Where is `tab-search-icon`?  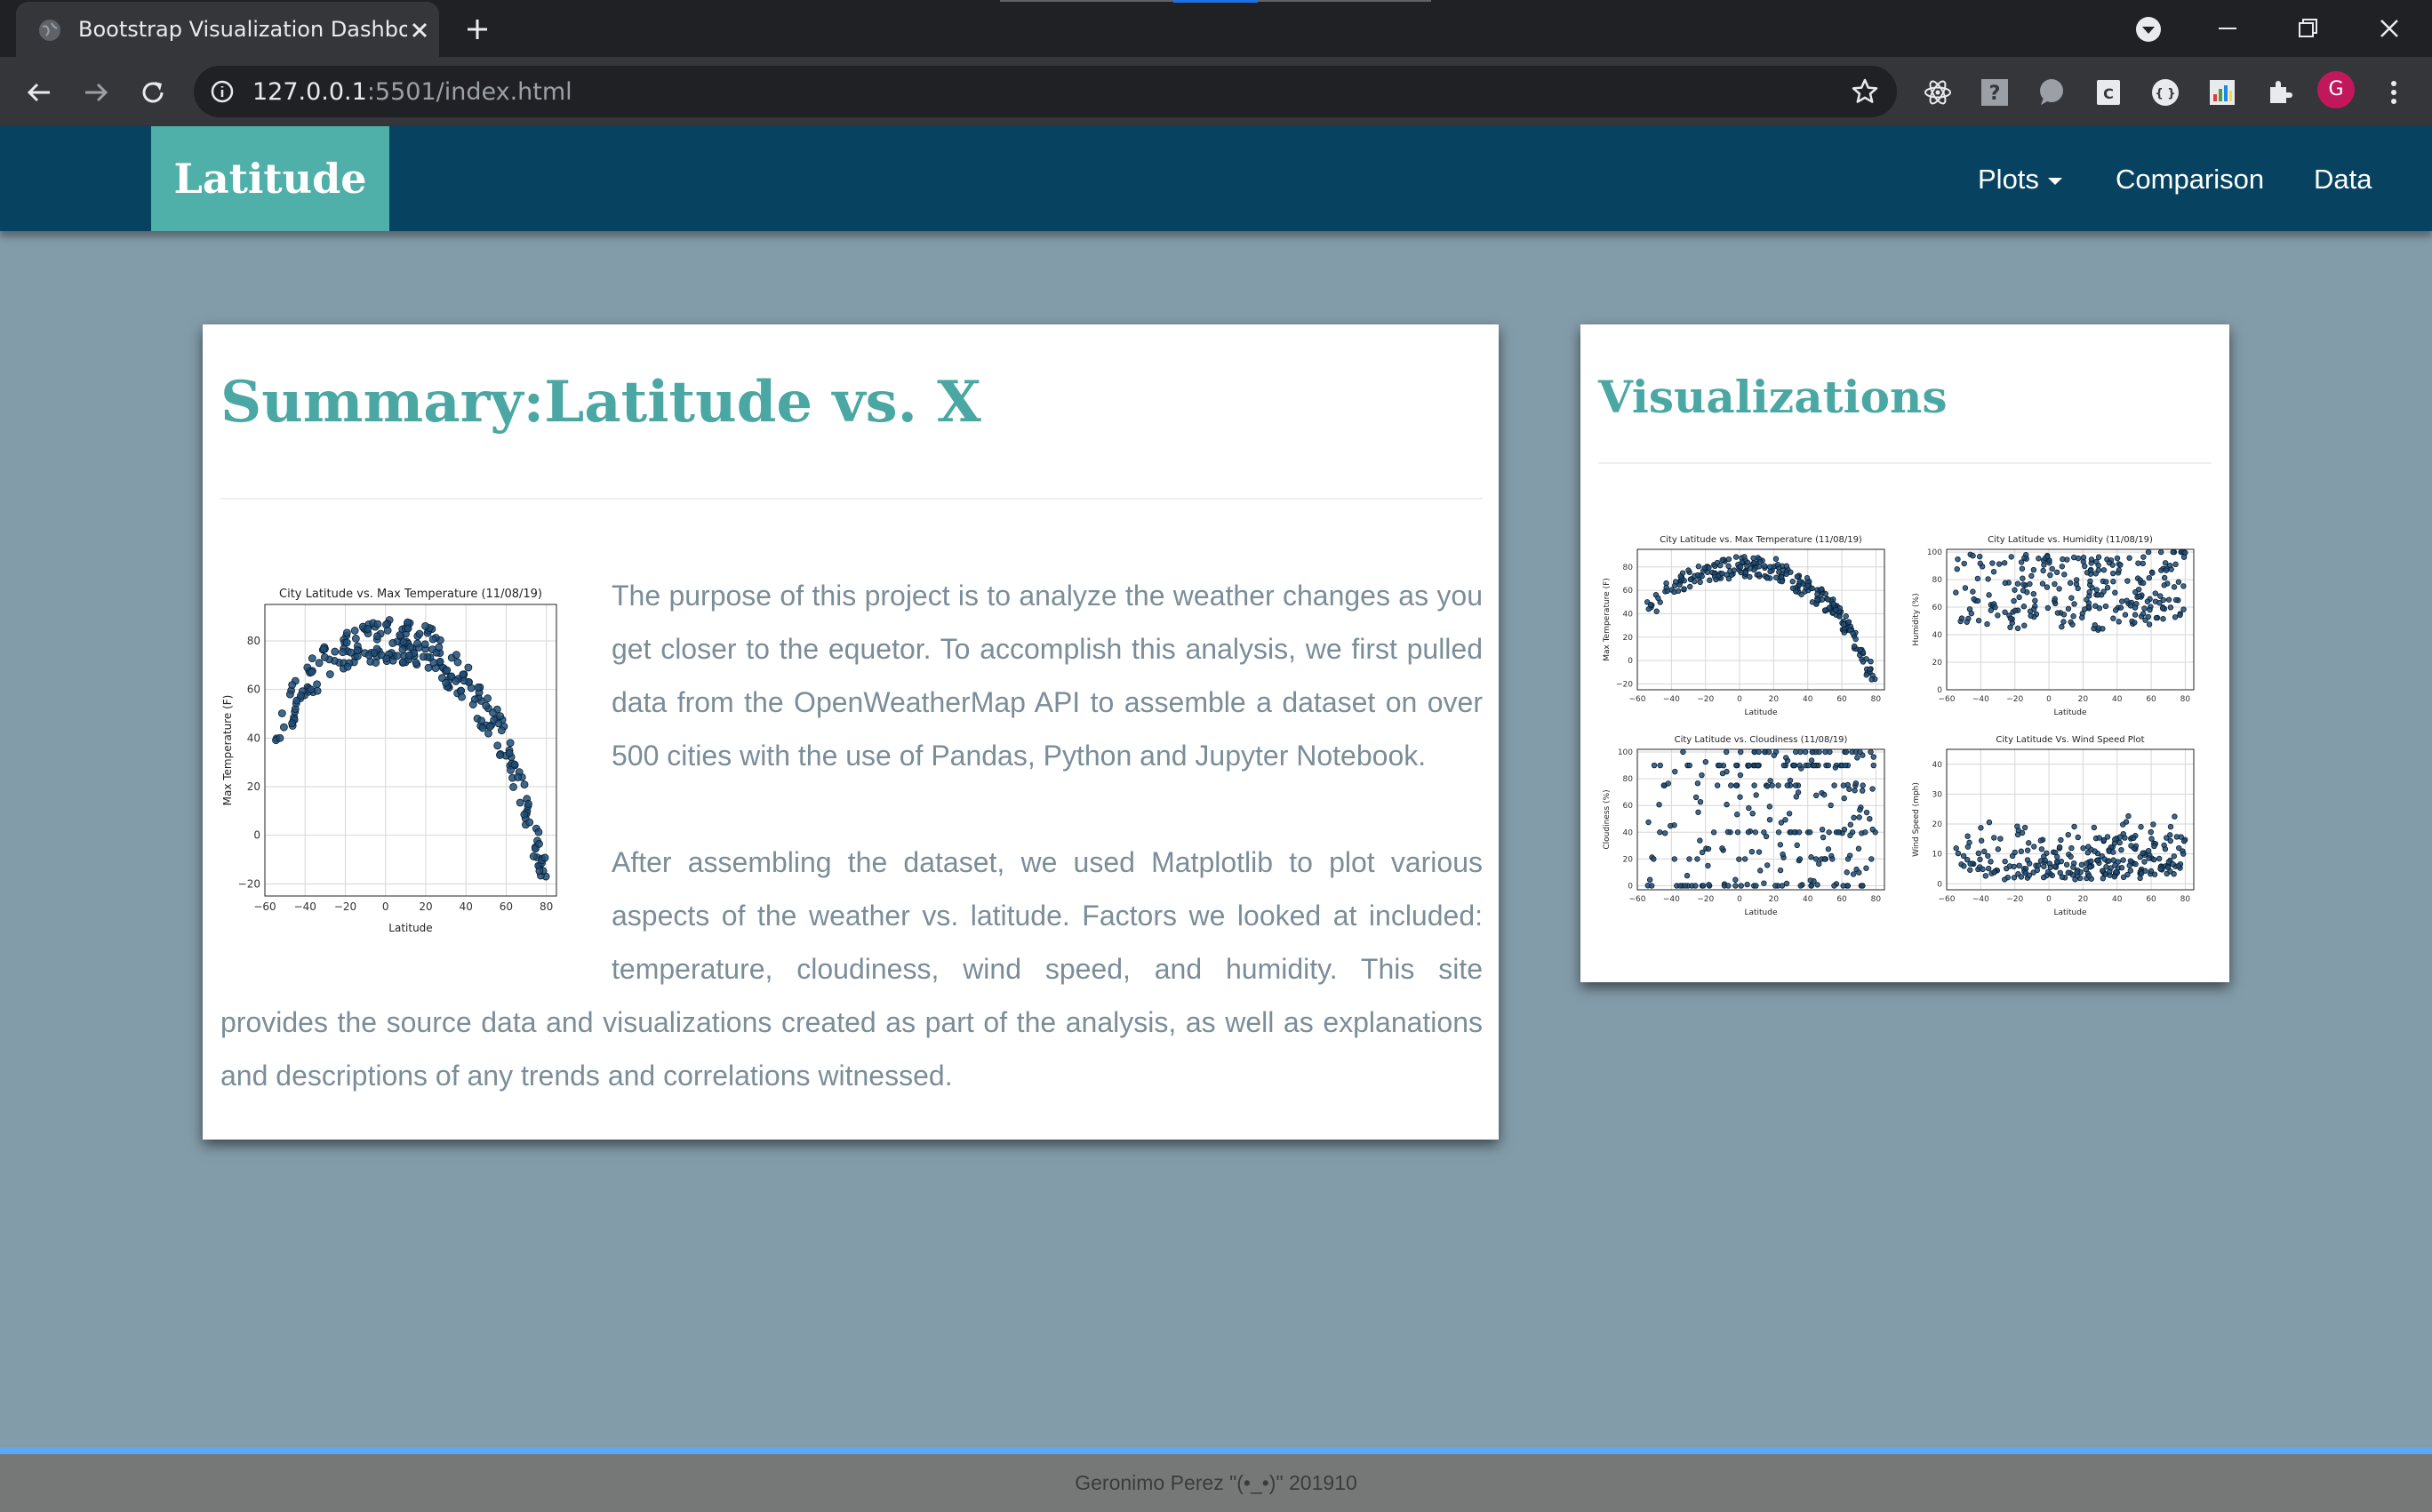
tab-search-icon is located at coordinates (2148, 29).